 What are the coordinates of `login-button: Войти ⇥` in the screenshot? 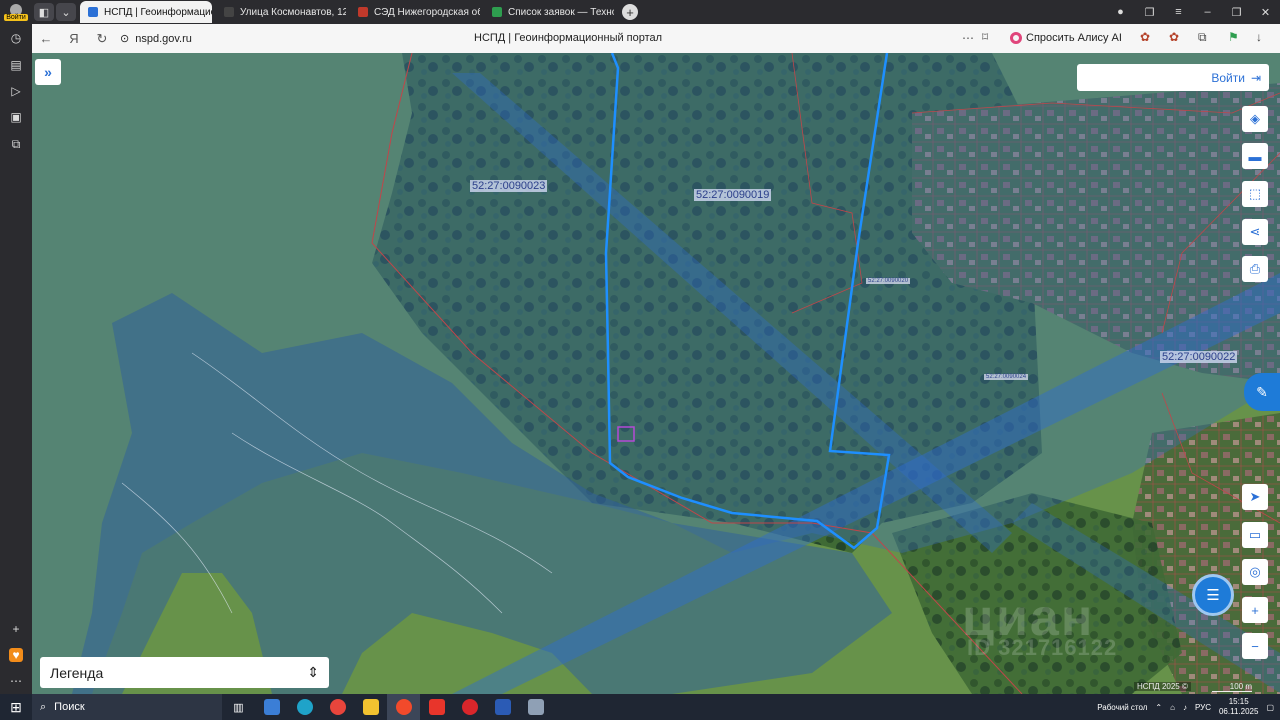 It's located at (1173, 77).